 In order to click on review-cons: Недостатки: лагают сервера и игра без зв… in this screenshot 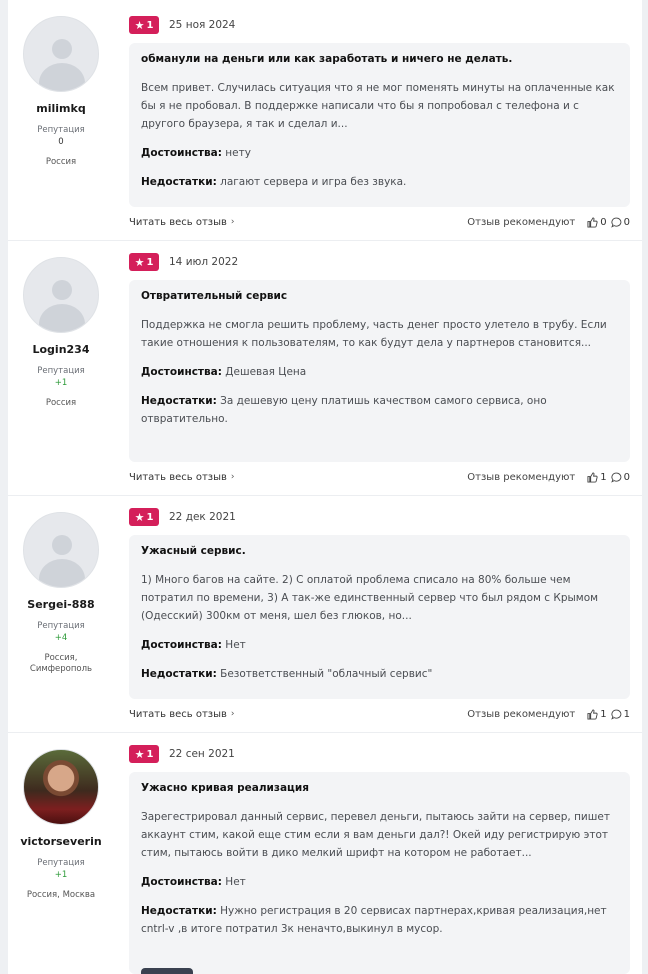, I will do `click(379, 182)`.